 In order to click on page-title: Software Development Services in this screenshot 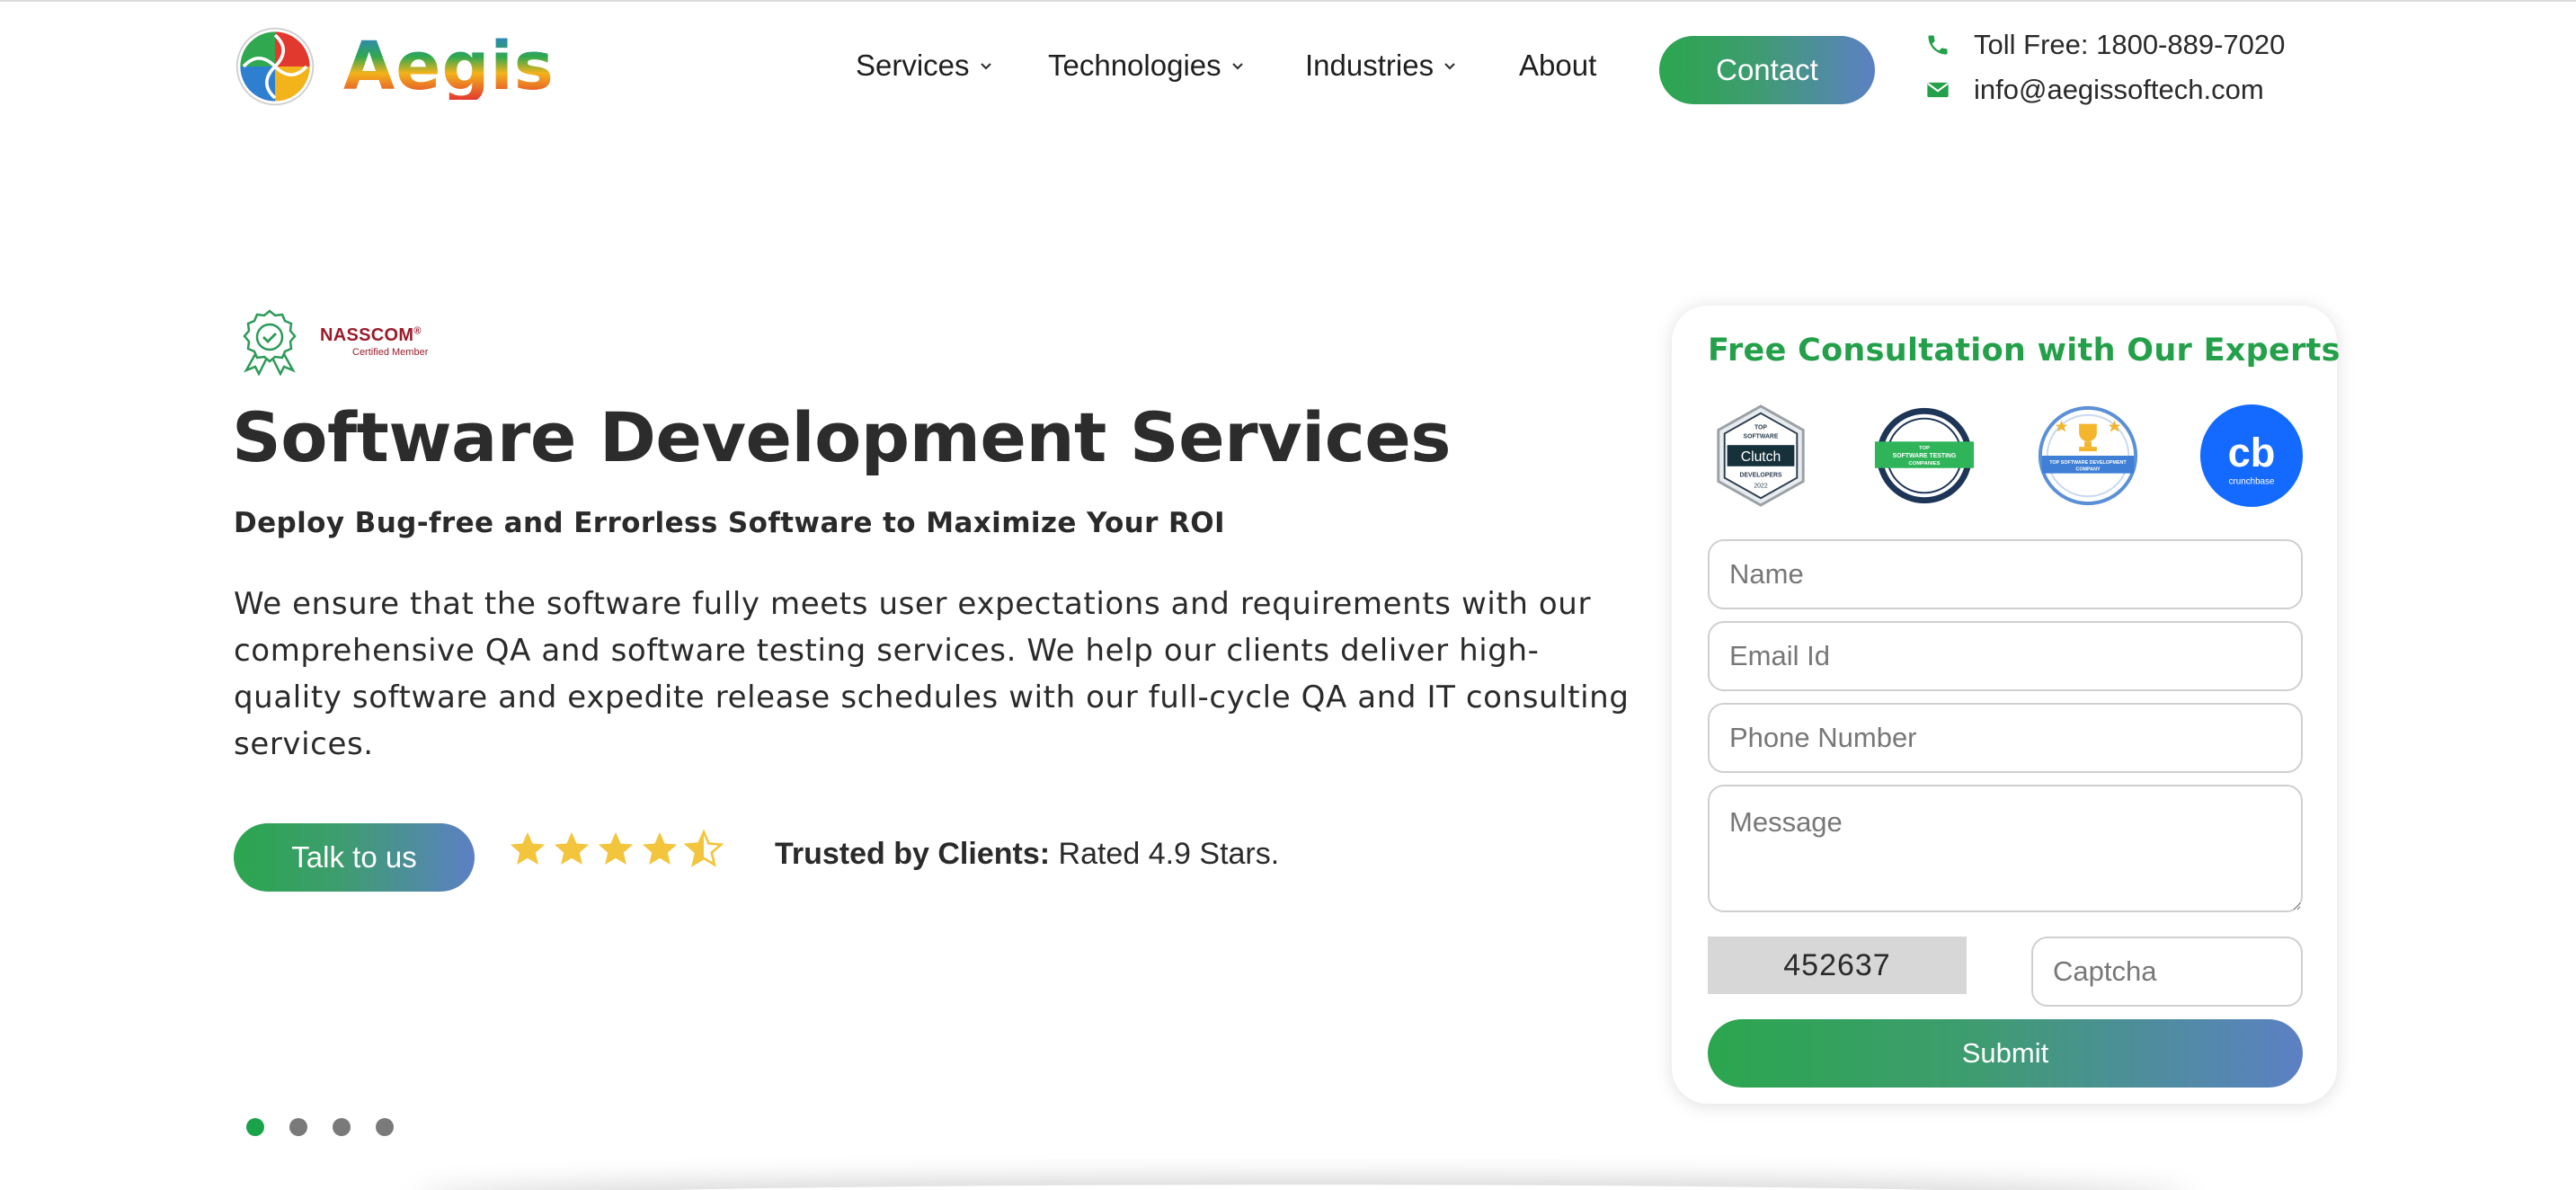, I will do `click(842, 437)`.